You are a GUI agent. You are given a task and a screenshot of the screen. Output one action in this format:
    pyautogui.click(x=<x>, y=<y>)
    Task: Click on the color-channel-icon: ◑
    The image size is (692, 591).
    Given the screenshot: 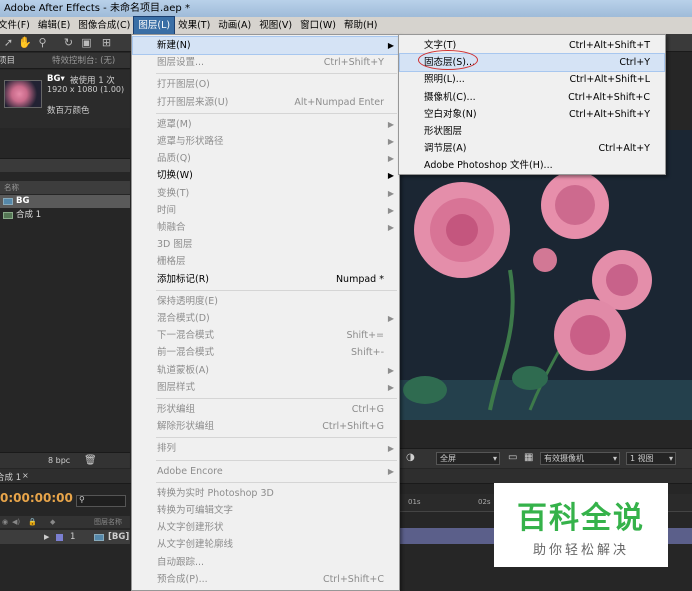 What is the action you would take?
    pyautogui.click(x=410, y=457)
    